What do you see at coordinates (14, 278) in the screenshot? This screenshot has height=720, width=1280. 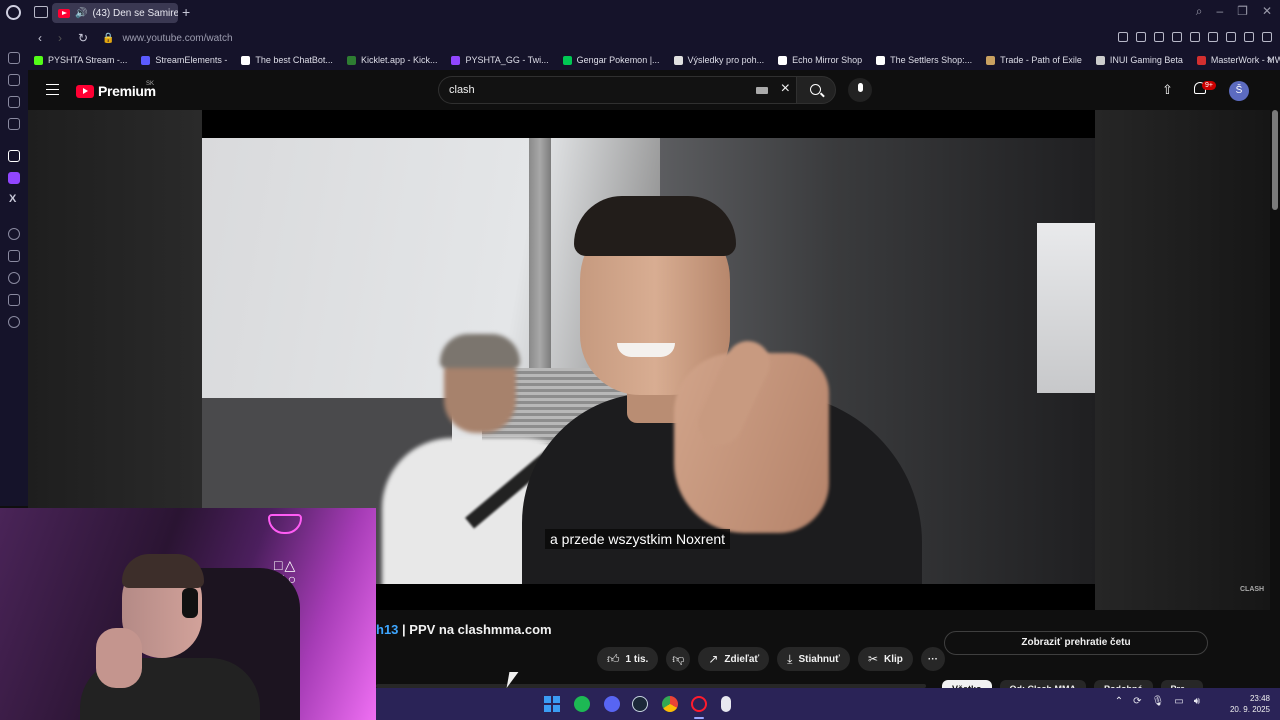 I see `history-icon` at bounding box center [14, 278].